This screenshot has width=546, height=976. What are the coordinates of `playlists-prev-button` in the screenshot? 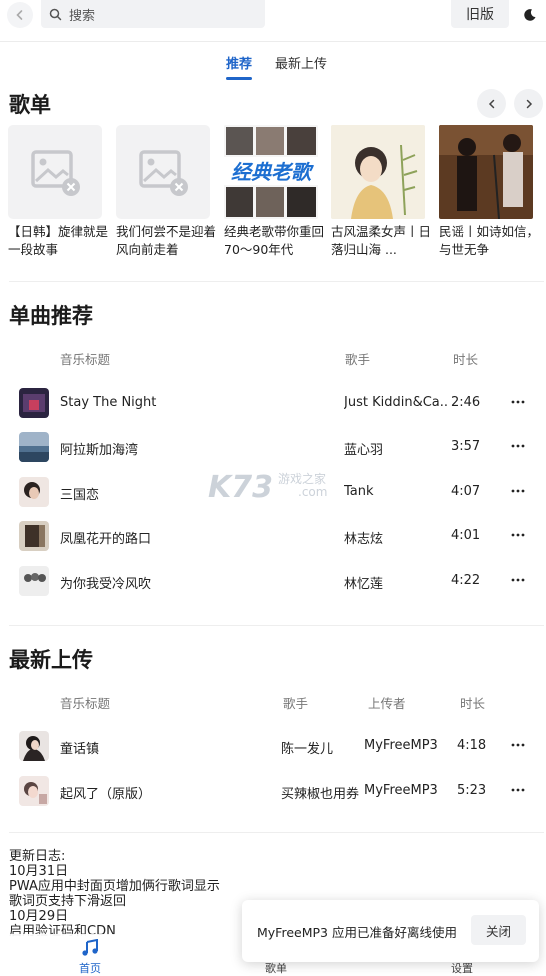 It's located at (491, 103).